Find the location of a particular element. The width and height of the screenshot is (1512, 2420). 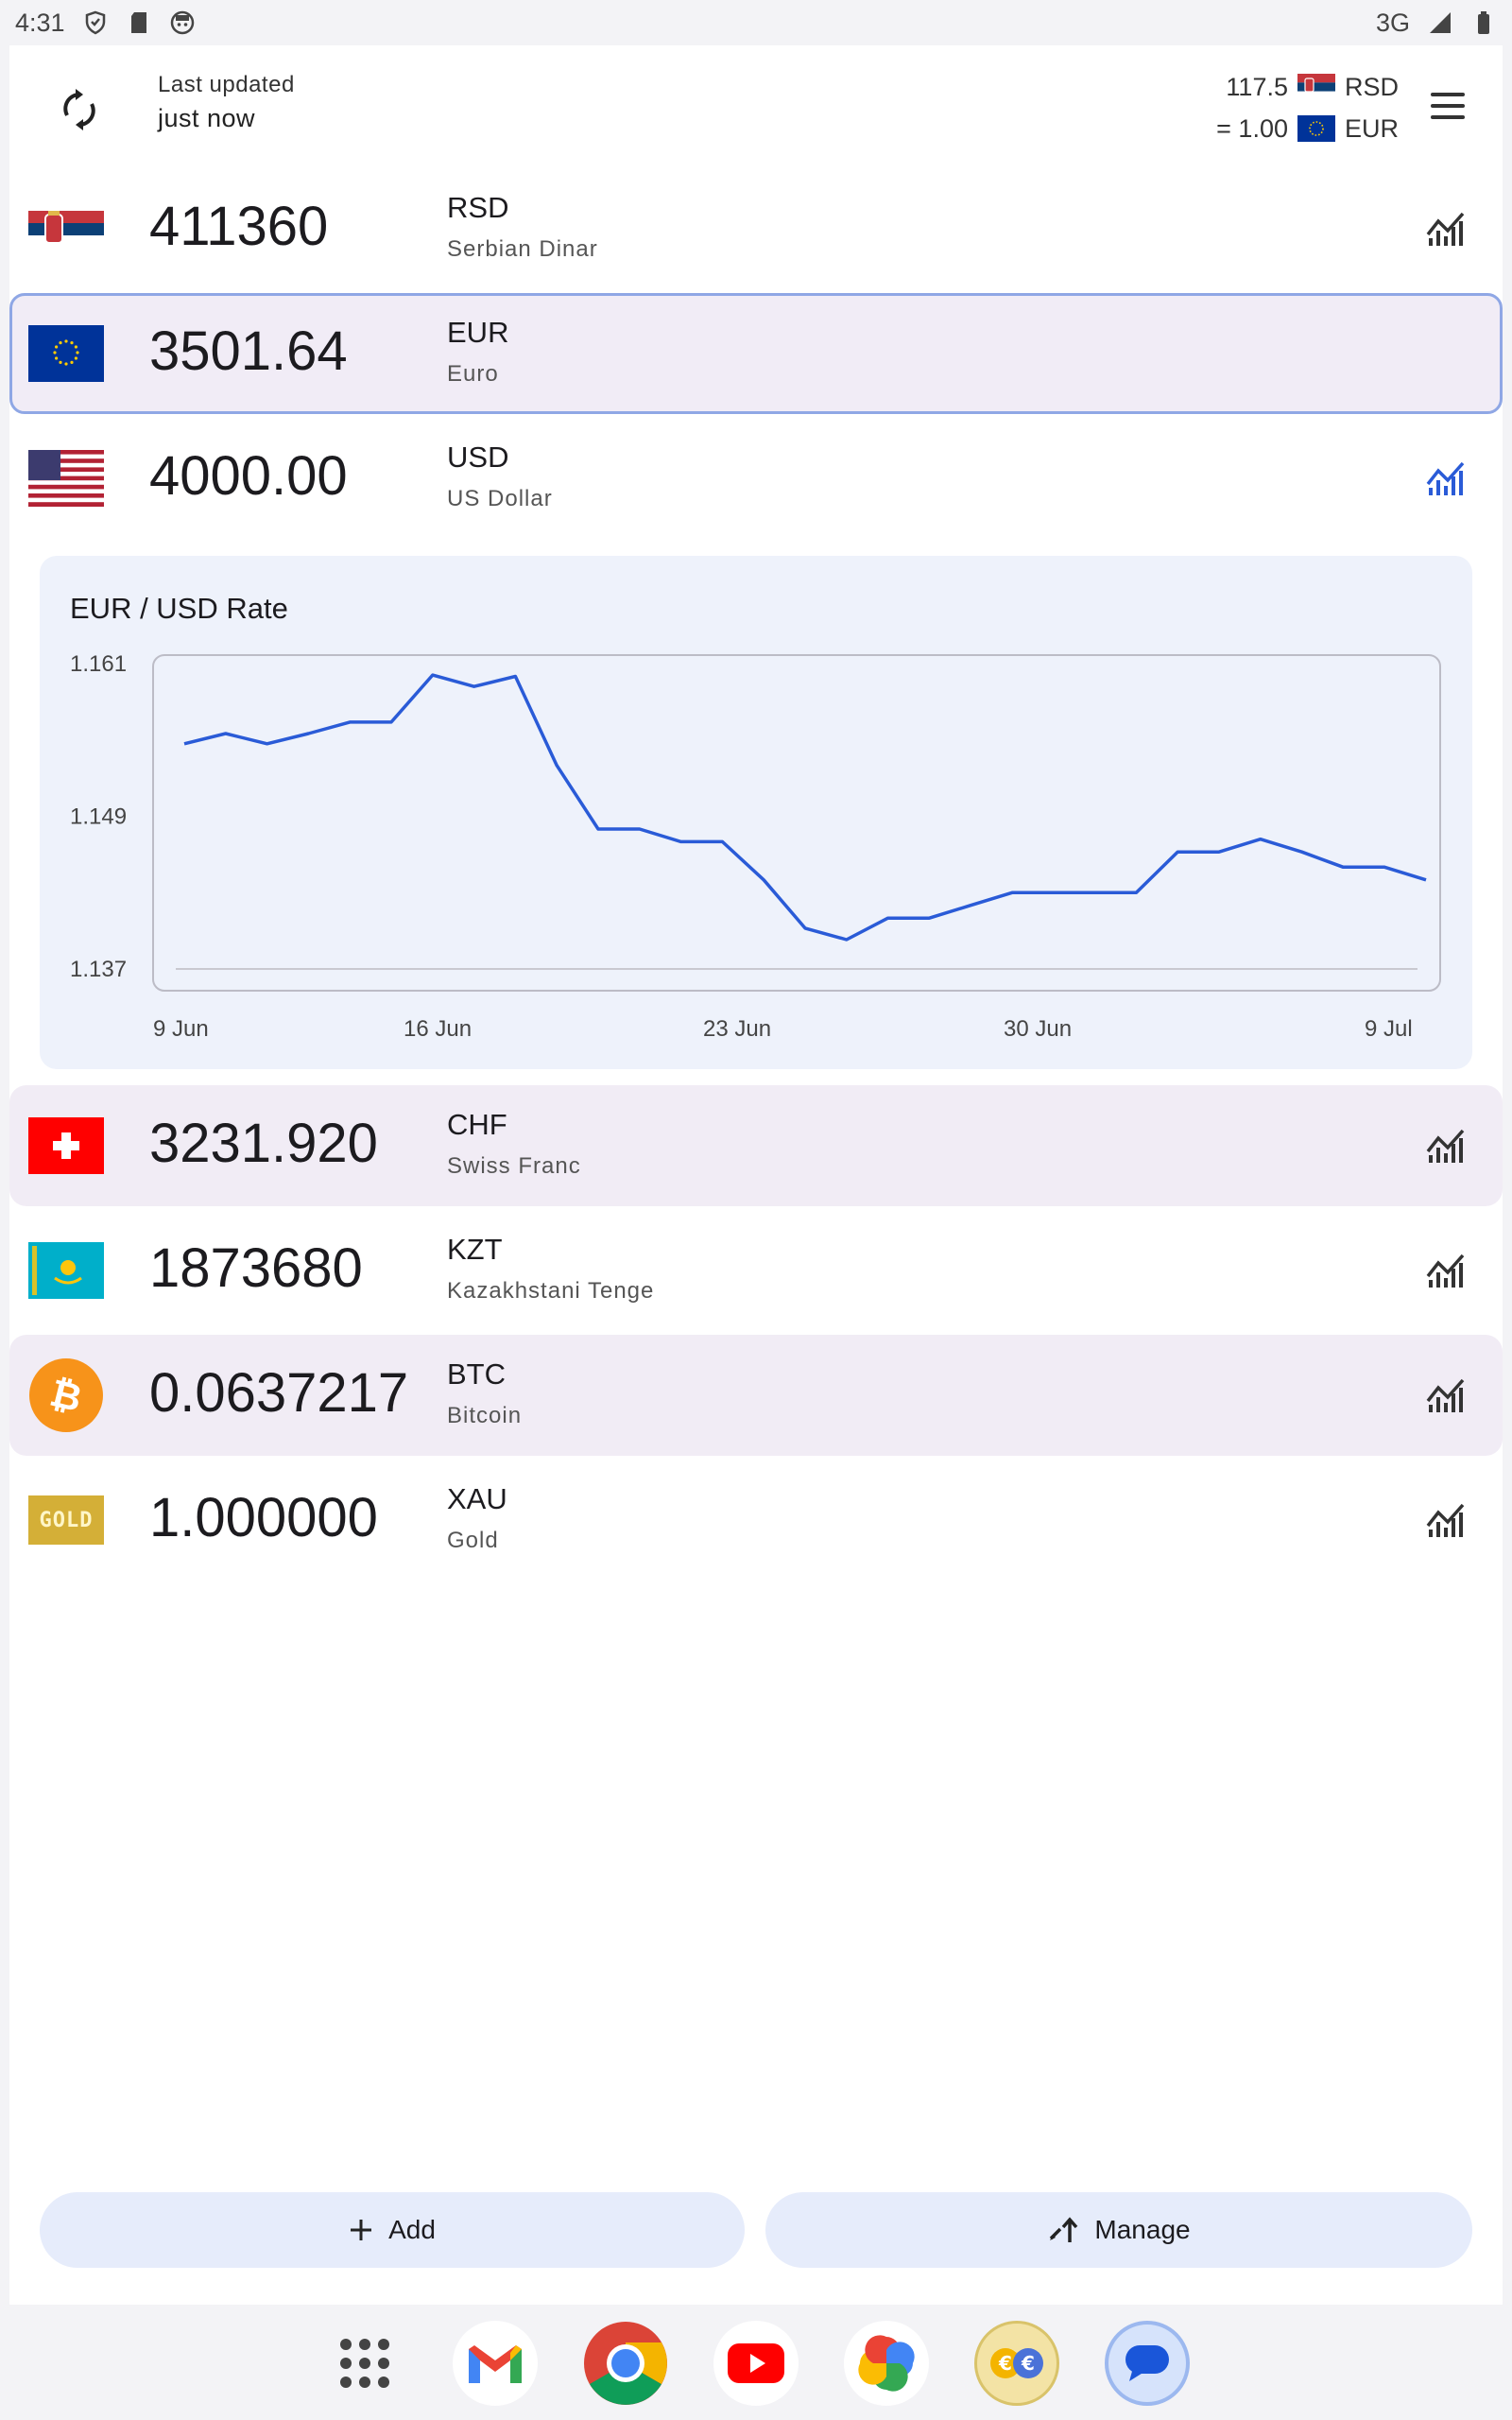

youtube-icon is located at coordinates (756, 2363).